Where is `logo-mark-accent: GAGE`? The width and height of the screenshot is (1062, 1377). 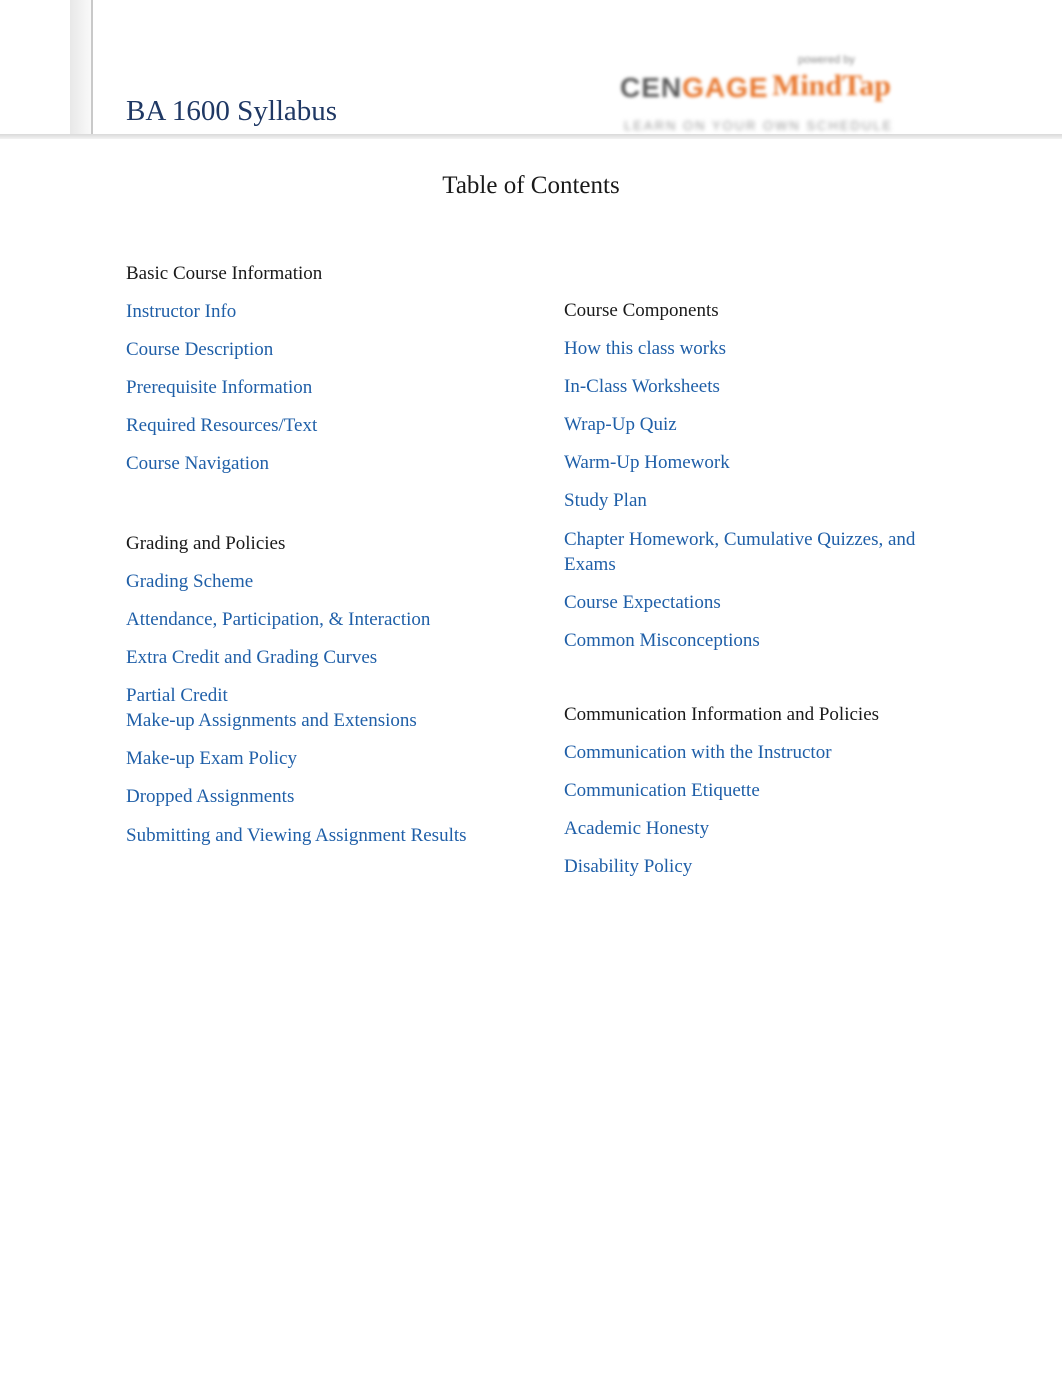
logo-mark-accent: GAGE is located at coordinates (725, 87).